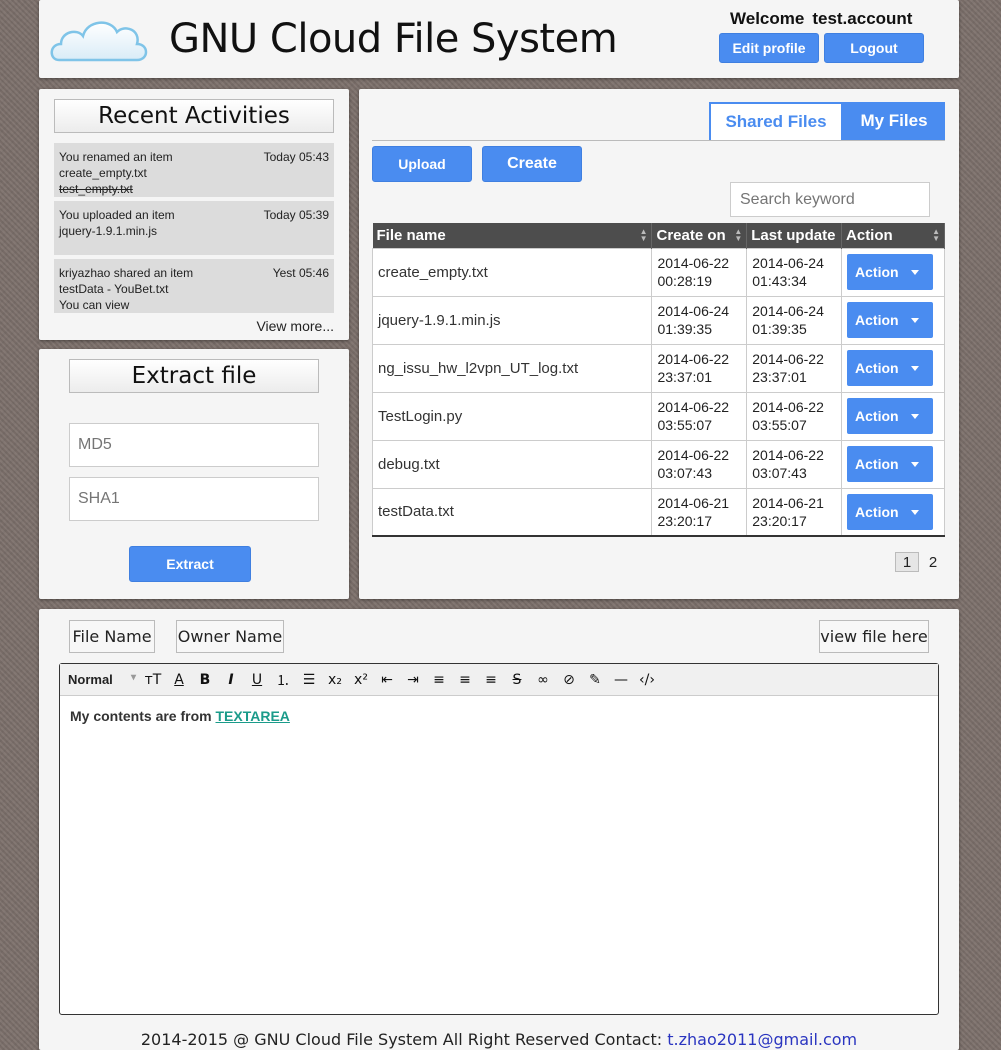 The width and height of the screenshot is (1001, 1050). What do you see at coordinates (499, 716) in the screenshot?
I see `editor-content: My contents are from TEXTAREA` at bounding box center [499, 716].